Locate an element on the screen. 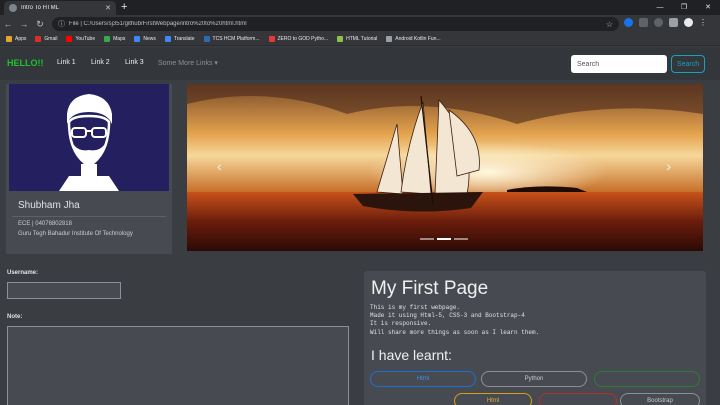  bookmark-item: Gmail is located at coordinates (46, 39).